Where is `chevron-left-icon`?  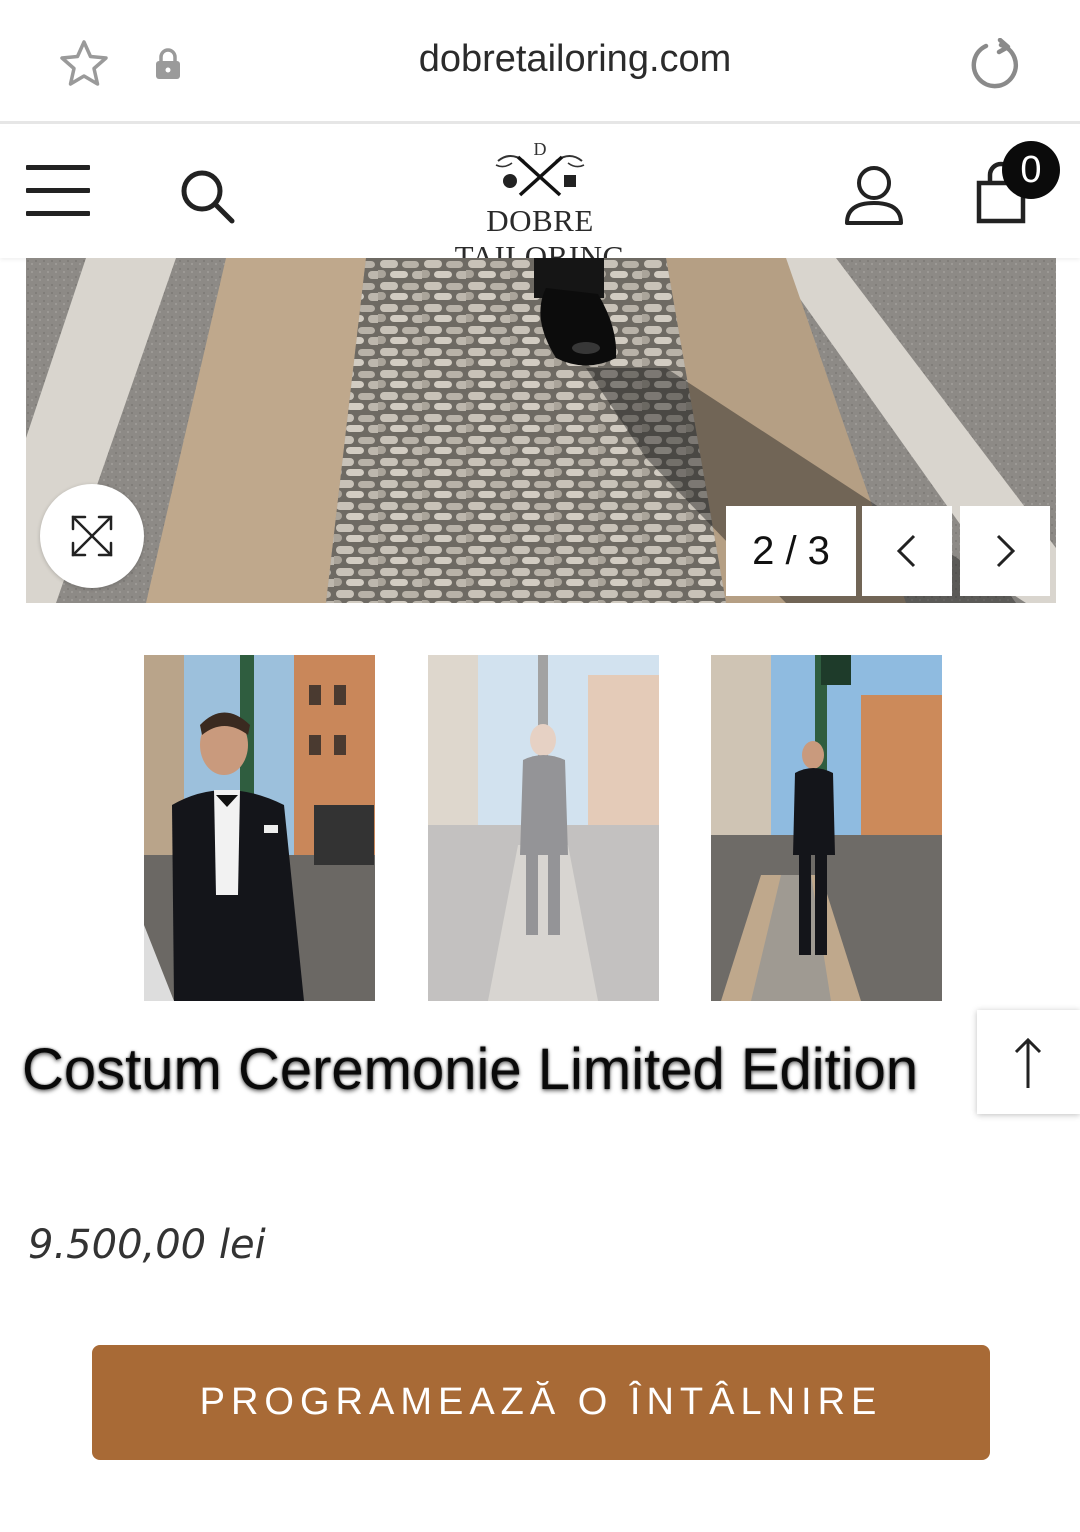
chevron-left-icon is located at coordinates (906, 551).